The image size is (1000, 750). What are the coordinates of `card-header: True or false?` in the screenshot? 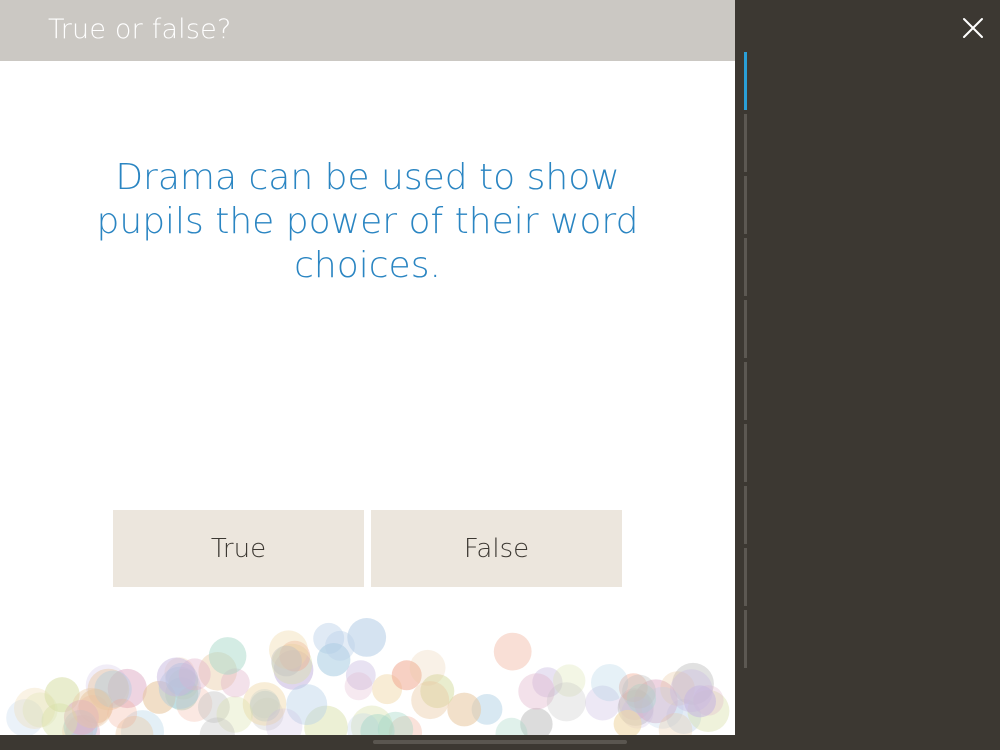 It's located at (367, 30).